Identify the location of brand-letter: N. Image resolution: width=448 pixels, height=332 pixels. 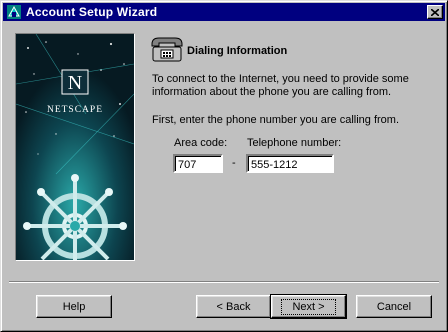
(75, 83).